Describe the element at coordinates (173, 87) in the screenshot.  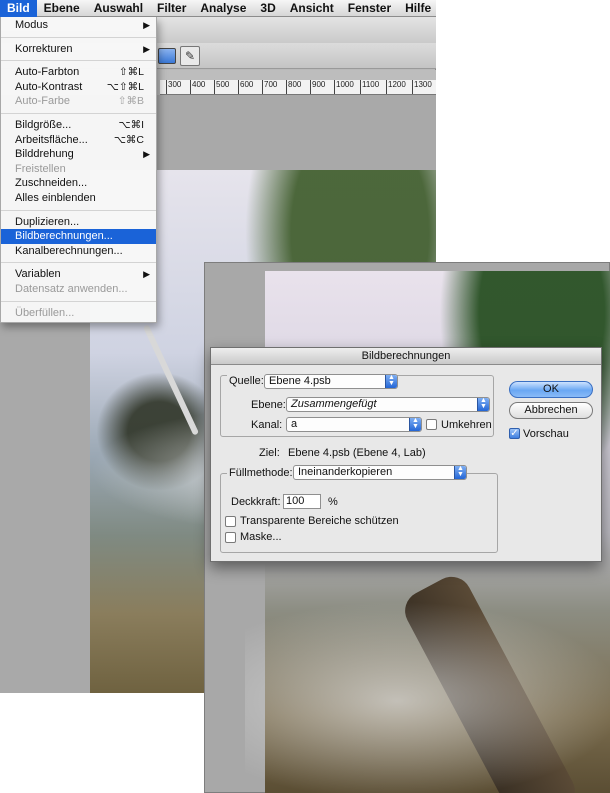
I see `ruler-tick: 300` at that location.